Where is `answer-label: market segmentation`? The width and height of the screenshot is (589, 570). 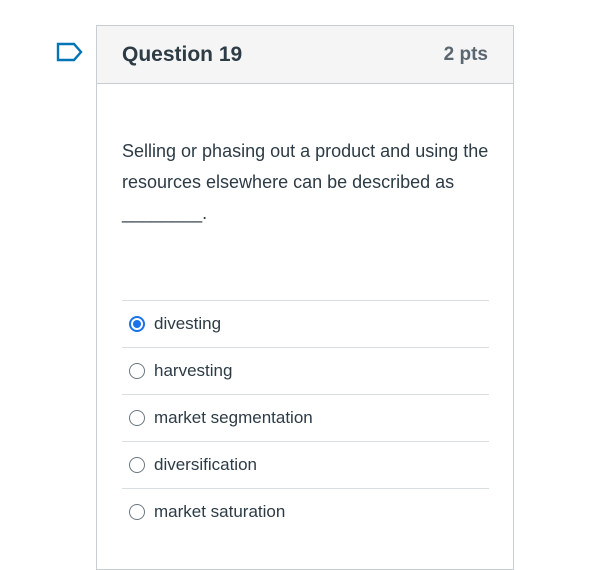
answer-label: market segmentation is located at coordinates (233, 417).